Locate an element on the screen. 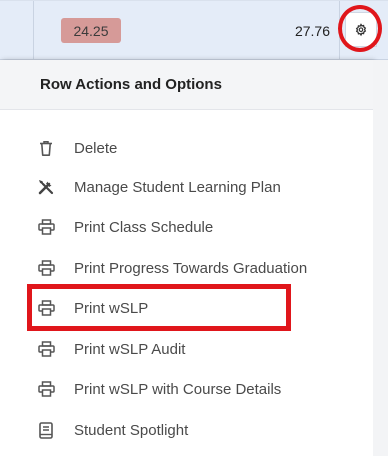 This screenshot has width=388, height=456. trash-icon is located at coordinates (46, 148).